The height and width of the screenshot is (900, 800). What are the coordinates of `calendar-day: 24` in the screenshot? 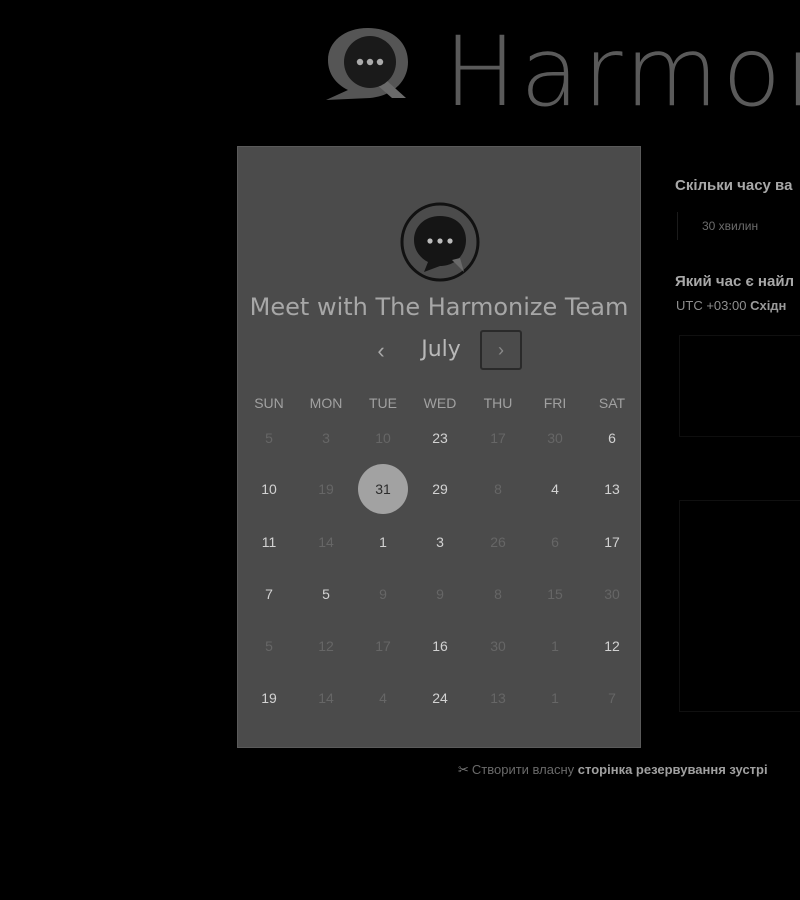 It's located at (440, 698).